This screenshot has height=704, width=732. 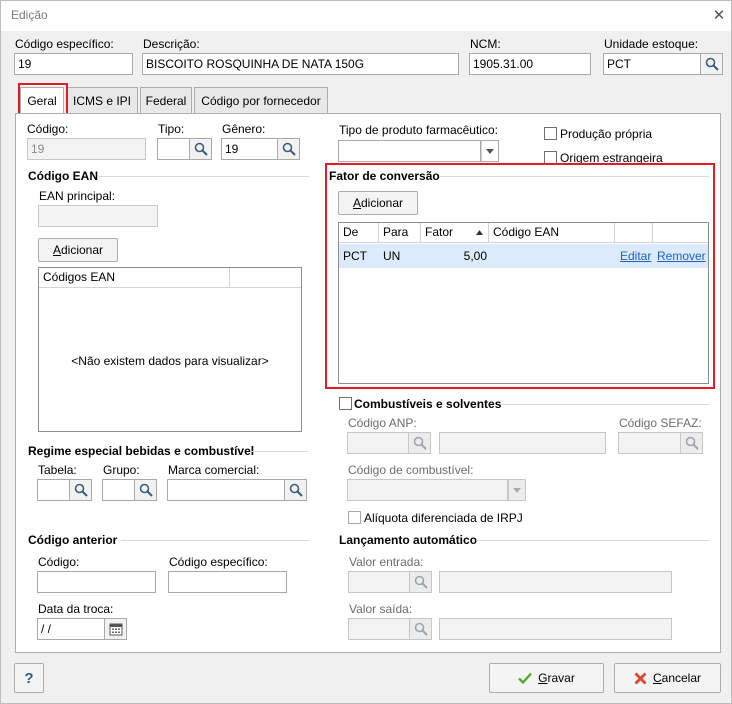 I want to click on ean-grid-header: Códigos EAN, so click(x=170, y=278).